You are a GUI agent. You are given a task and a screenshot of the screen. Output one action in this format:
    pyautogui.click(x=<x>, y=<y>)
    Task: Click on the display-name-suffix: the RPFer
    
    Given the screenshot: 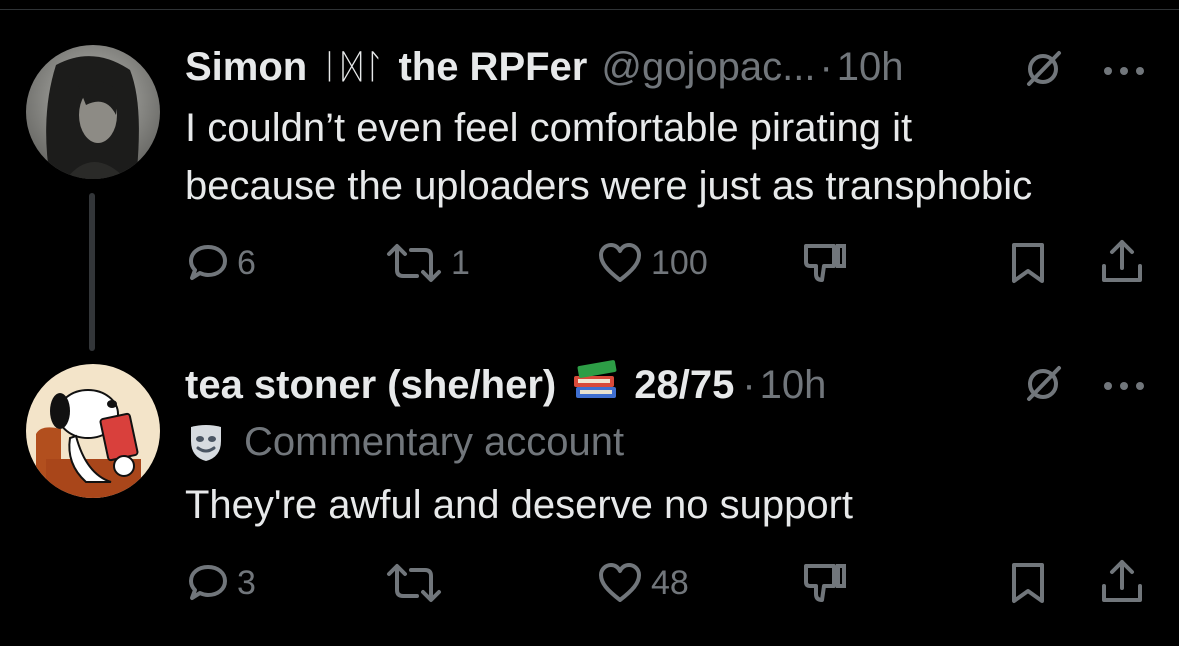 What is the action you would take?
    pyautogui.click(x=492, y=67)
    